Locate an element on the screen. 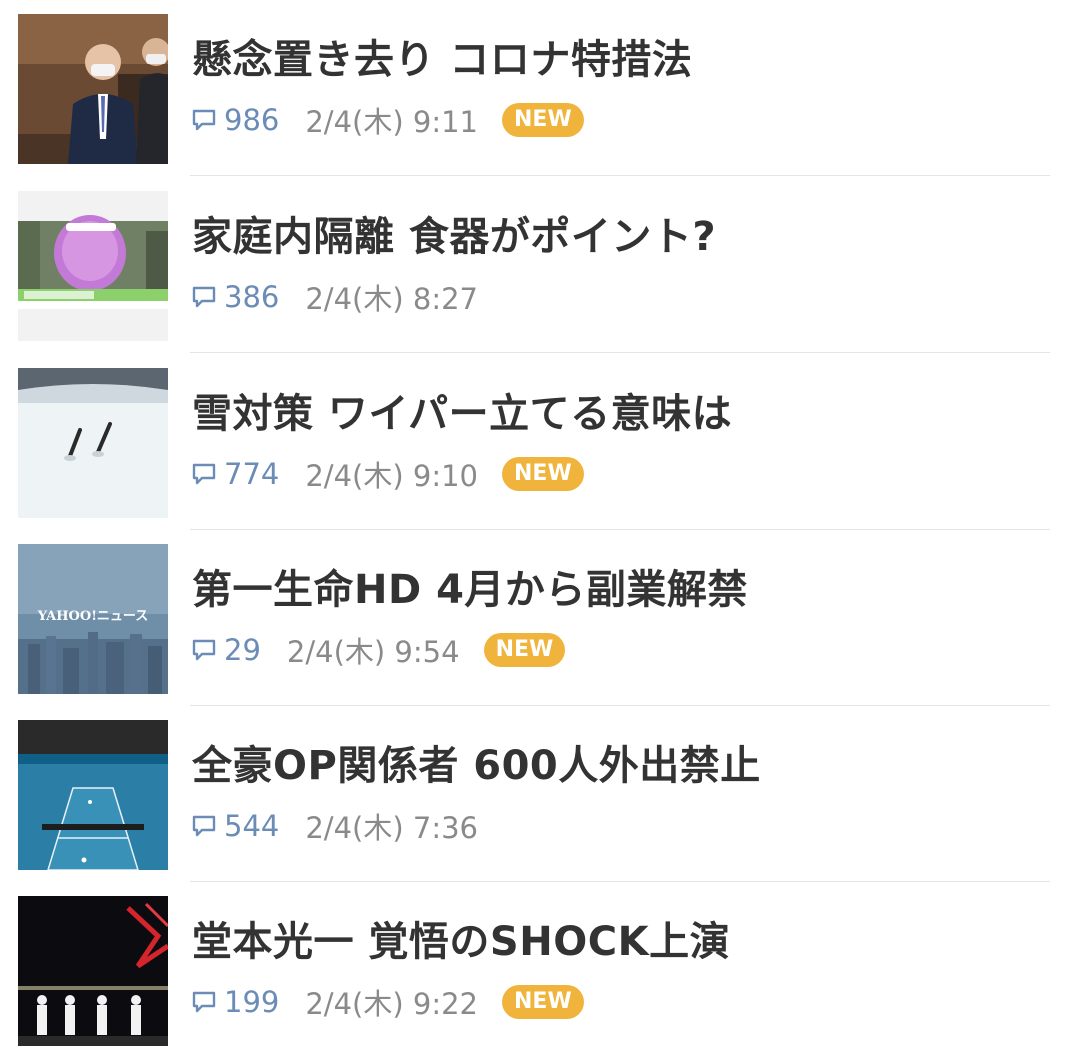  timestamp: 2/4(木) 8:27 is located at coordinates (392, 299).